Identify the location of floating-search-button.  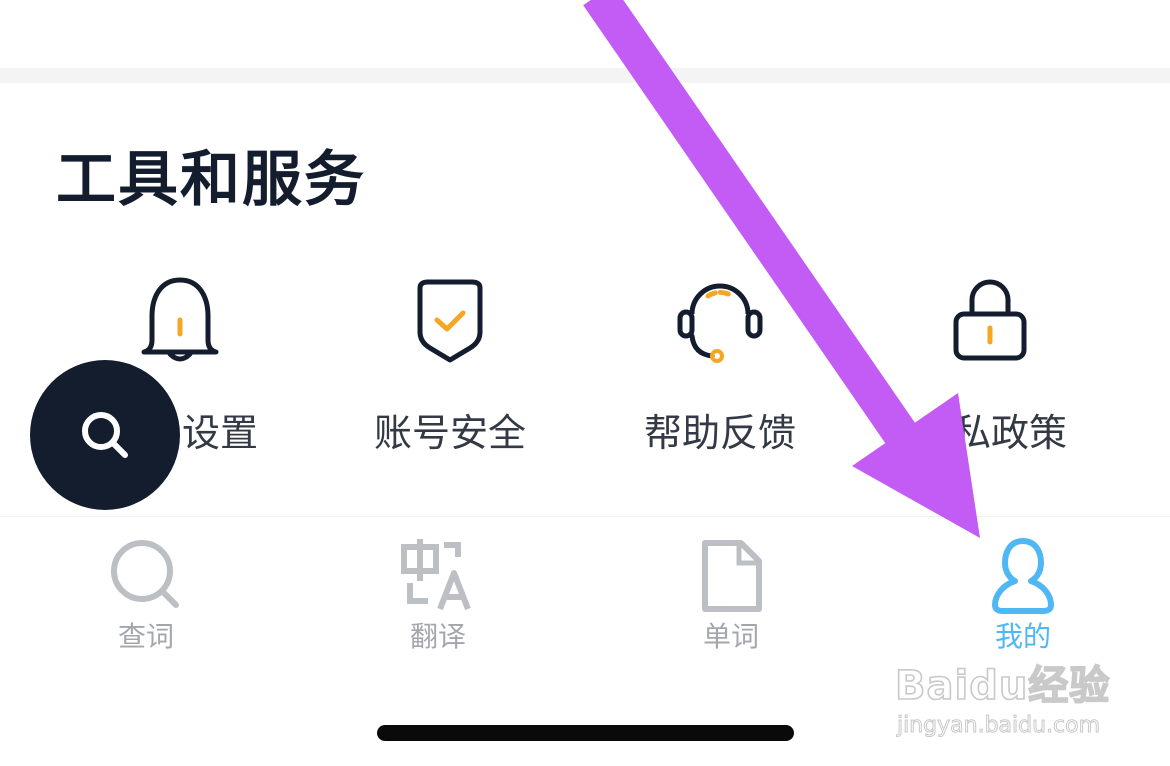
(105, 435).